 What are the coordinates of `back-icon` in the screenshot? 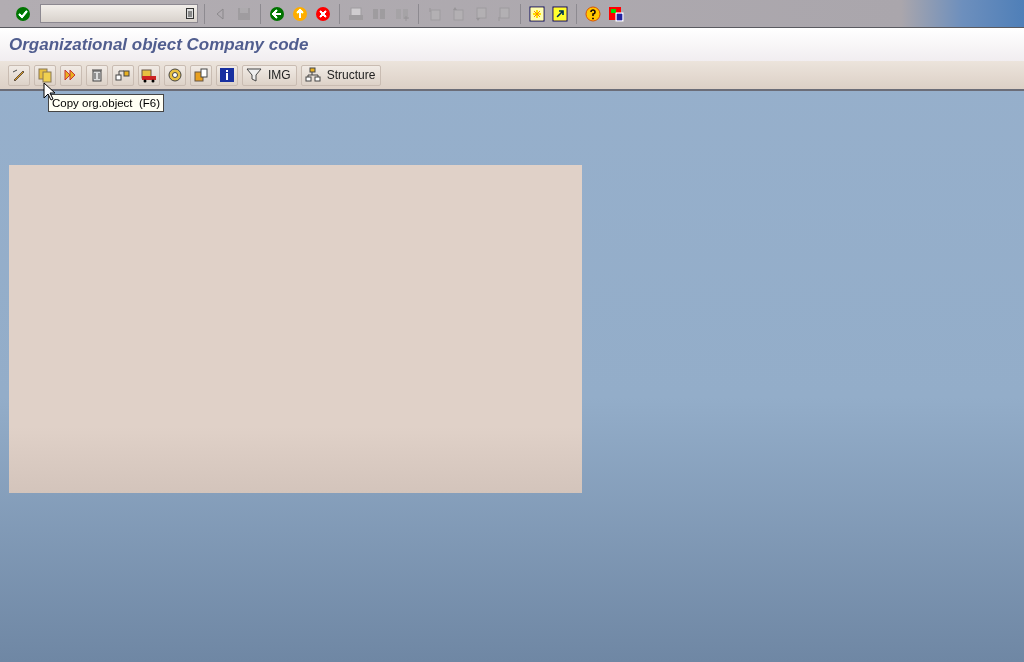 It's located at (277, 13).